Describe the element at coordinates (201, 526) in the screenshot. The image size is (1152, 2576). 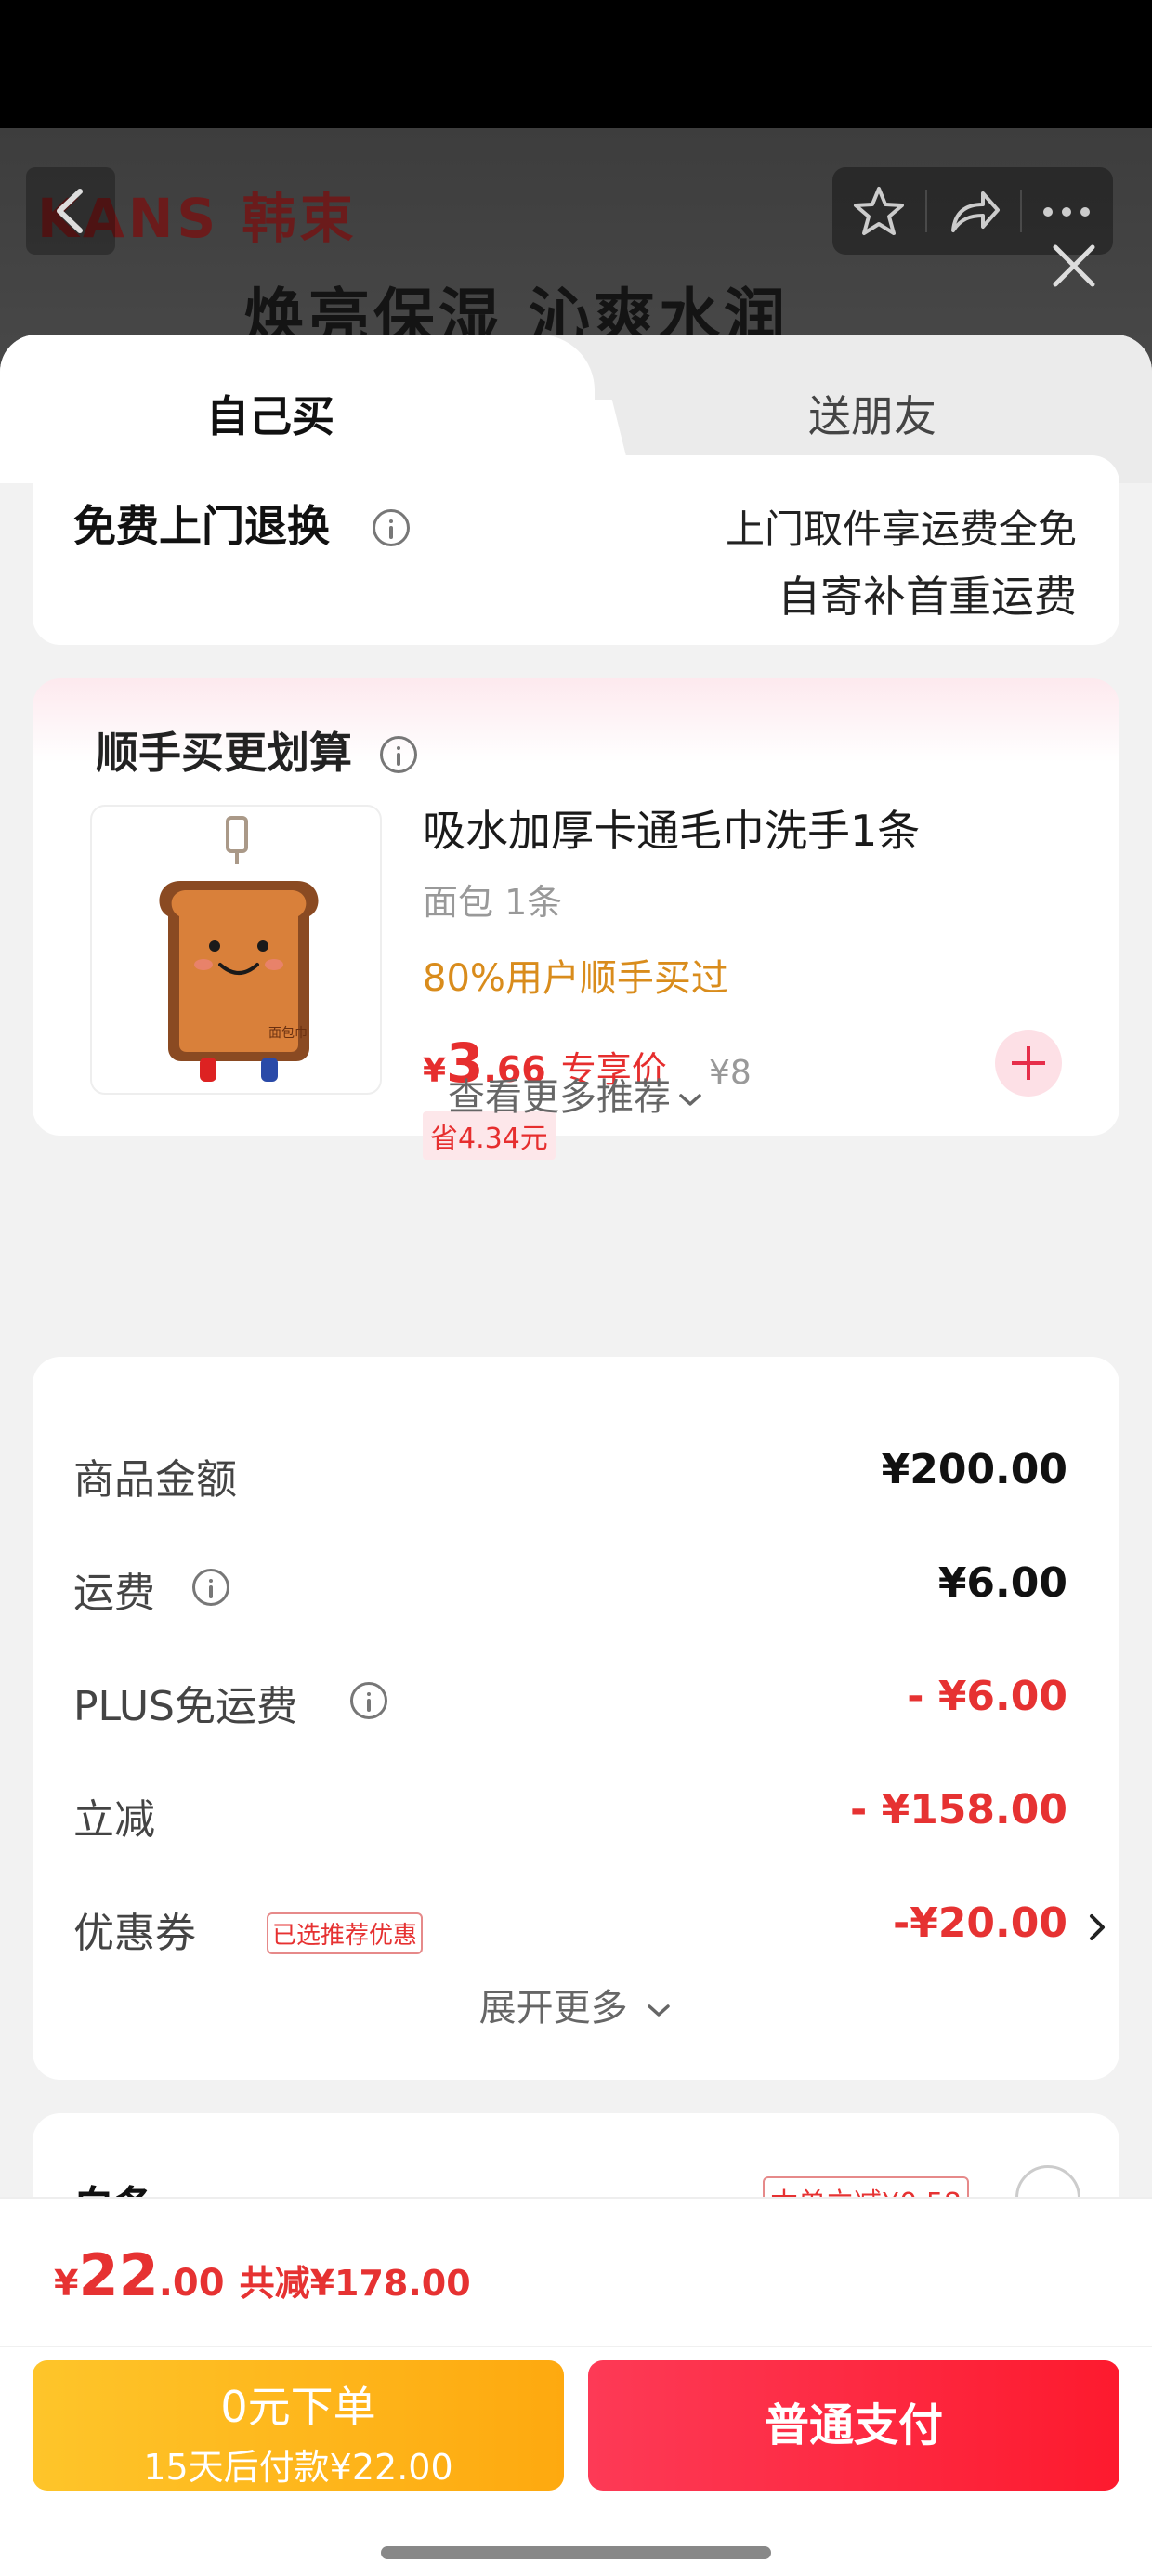
I see `return-title-text: 免费上门退换` at that location.